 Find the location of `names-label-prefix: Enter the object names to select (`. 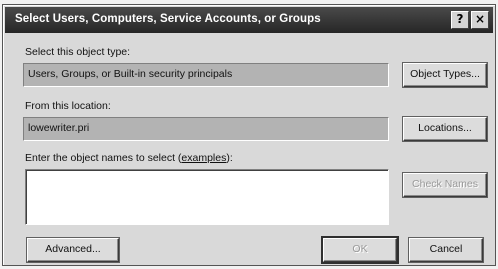

names-label-prefix: Enter the object names to select ( is located at coordinates (103, 158).